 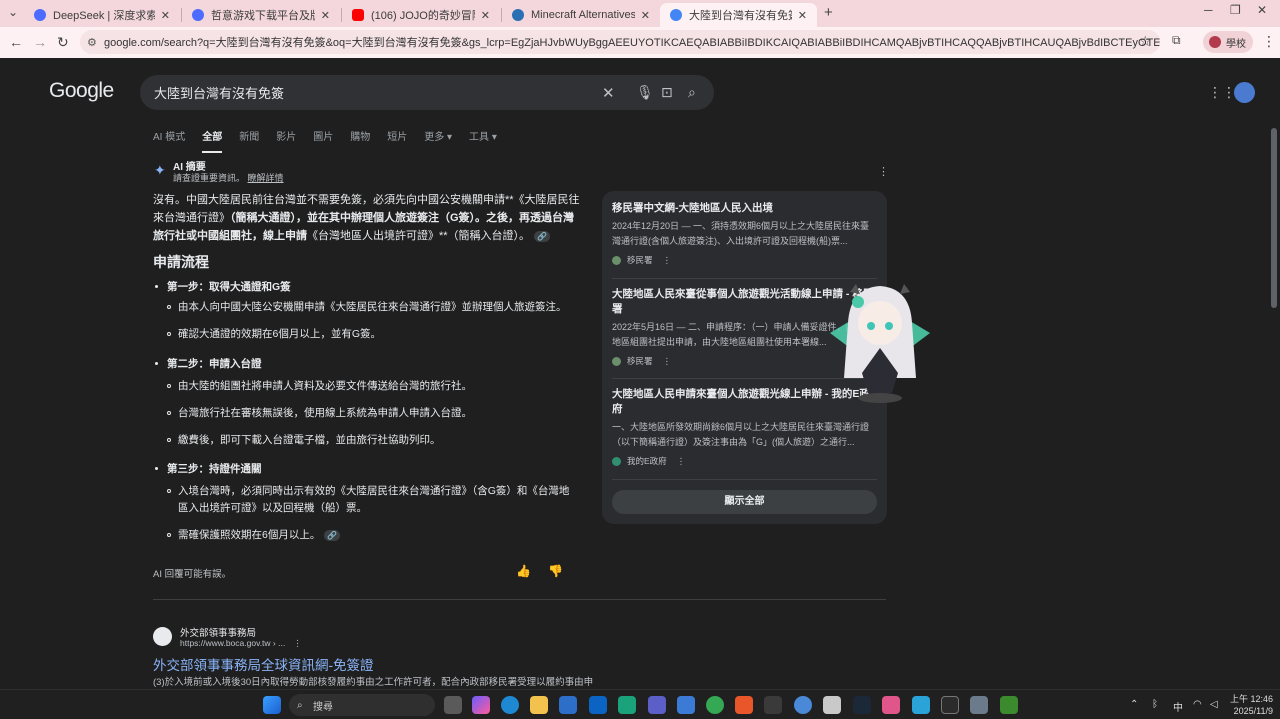 I want to click on google-logo: Google, so click(x=81, y=91).